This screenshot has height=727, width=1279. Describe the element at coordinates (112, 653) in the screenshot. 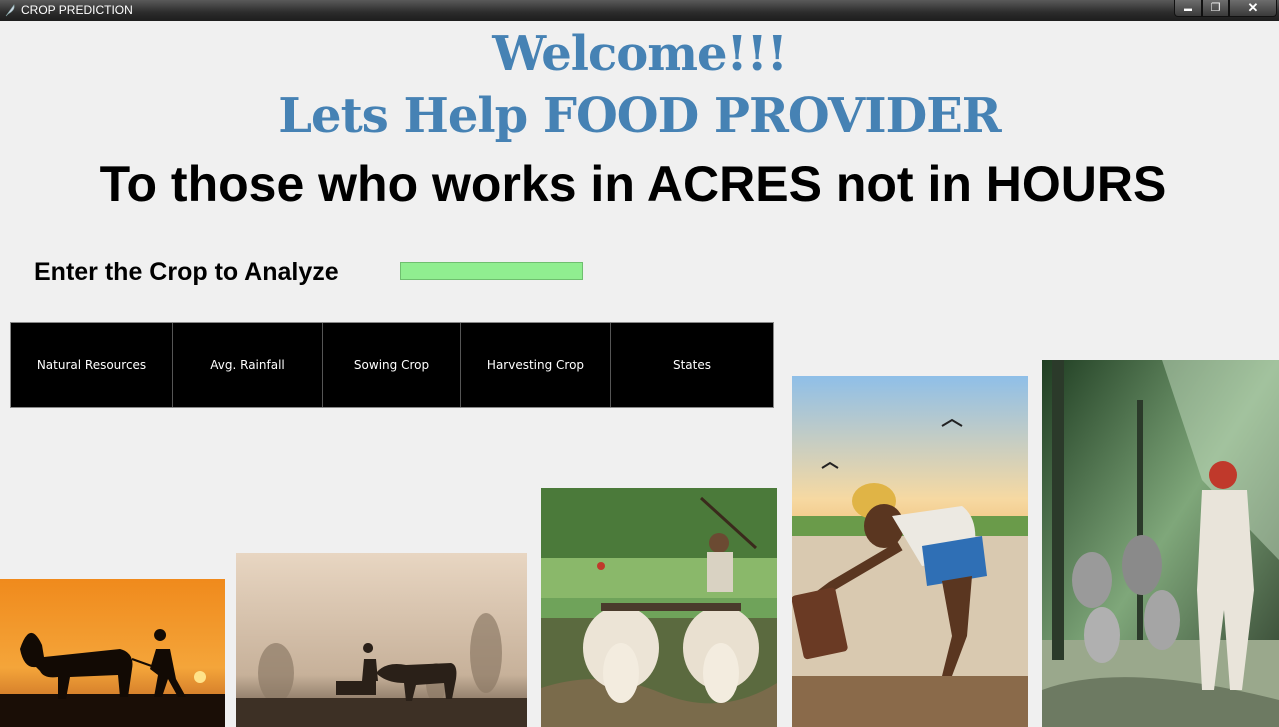

I see `farmer-ox-sunset-photo` at that location.